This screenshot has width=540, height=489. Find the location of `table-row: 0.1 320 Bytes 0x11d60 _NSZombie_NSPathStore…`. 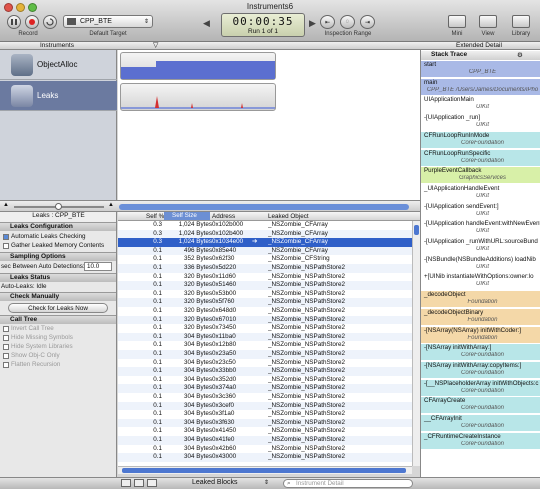

table-row: 0.1 320 Bytes 0x11d60 _NSZombie_NSPathStore… is located at coordinates (265, 277).